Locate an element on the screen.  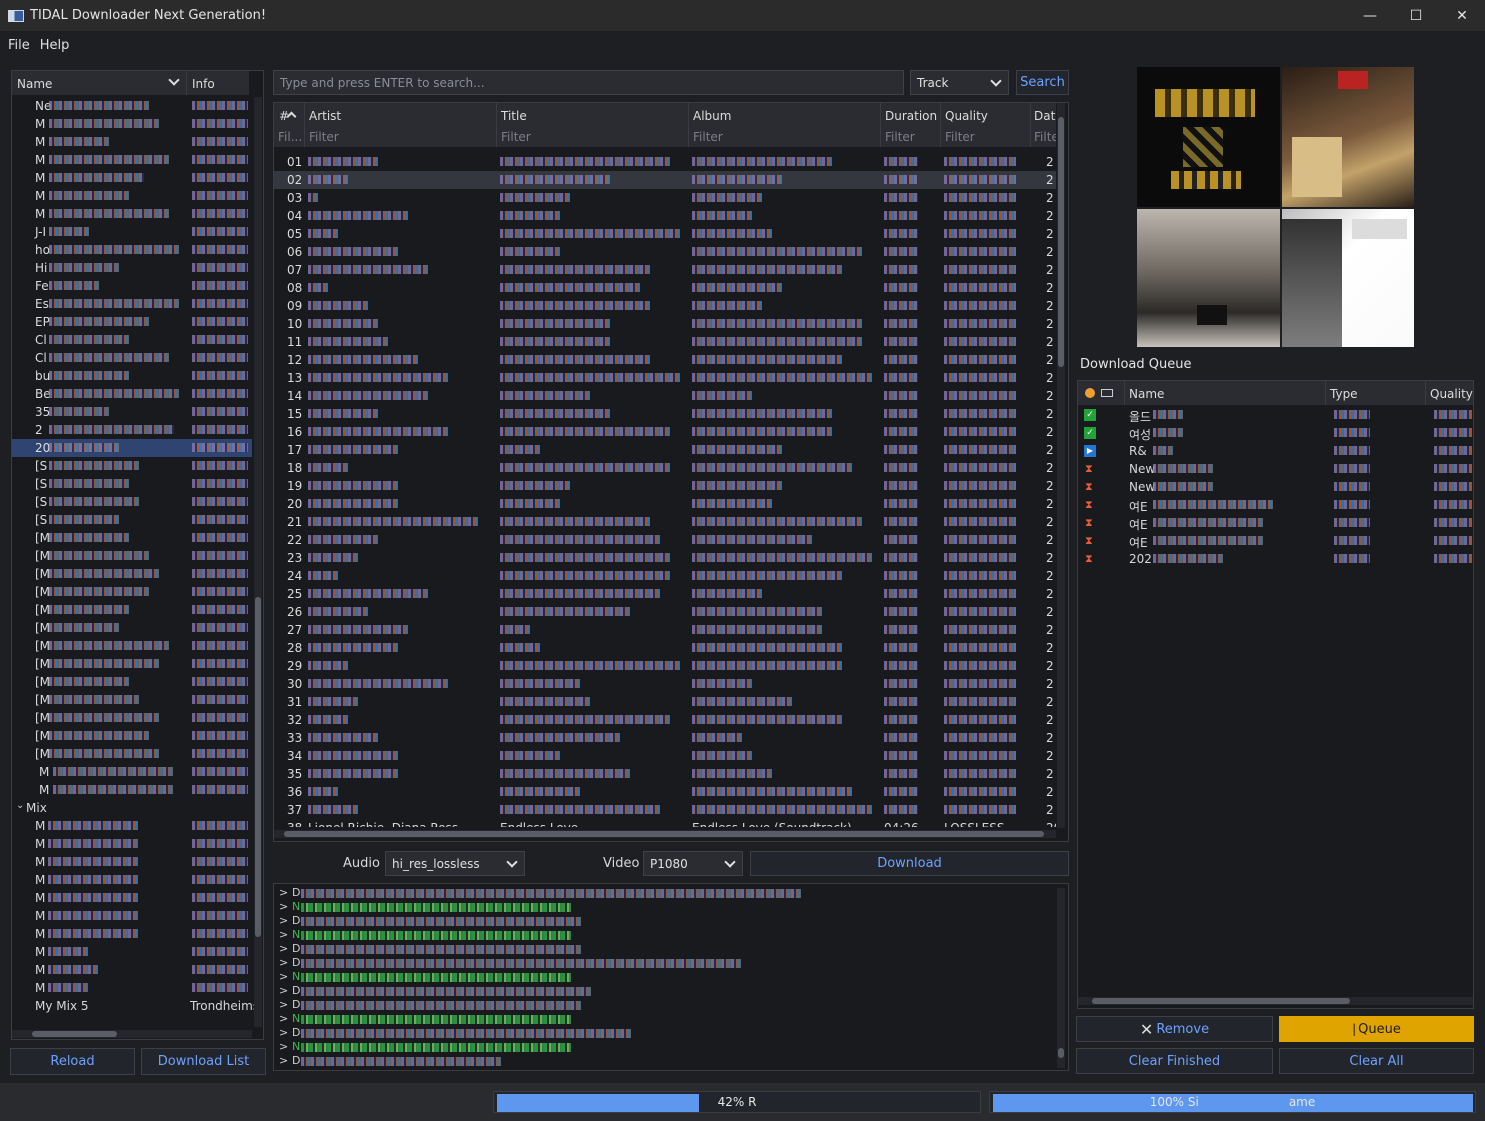
album-filter: Filter is located at coordinates (708, 137).